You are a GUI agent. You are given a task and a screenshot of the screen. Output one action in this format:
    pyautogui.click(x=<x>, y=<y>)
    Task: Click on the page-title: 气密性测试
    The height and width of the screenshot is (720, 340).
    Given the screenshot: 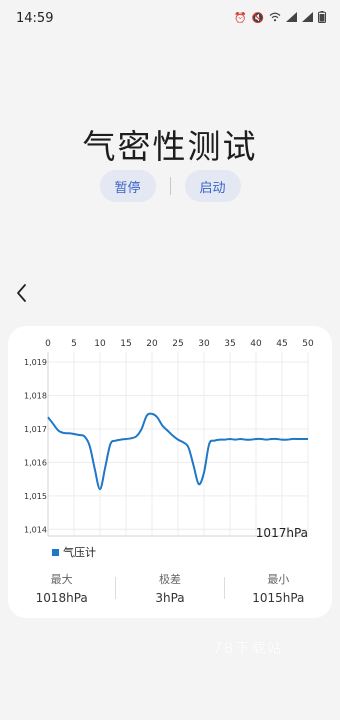 What is the action you would take?
    pyautogui.click(x=170, y=146)
    